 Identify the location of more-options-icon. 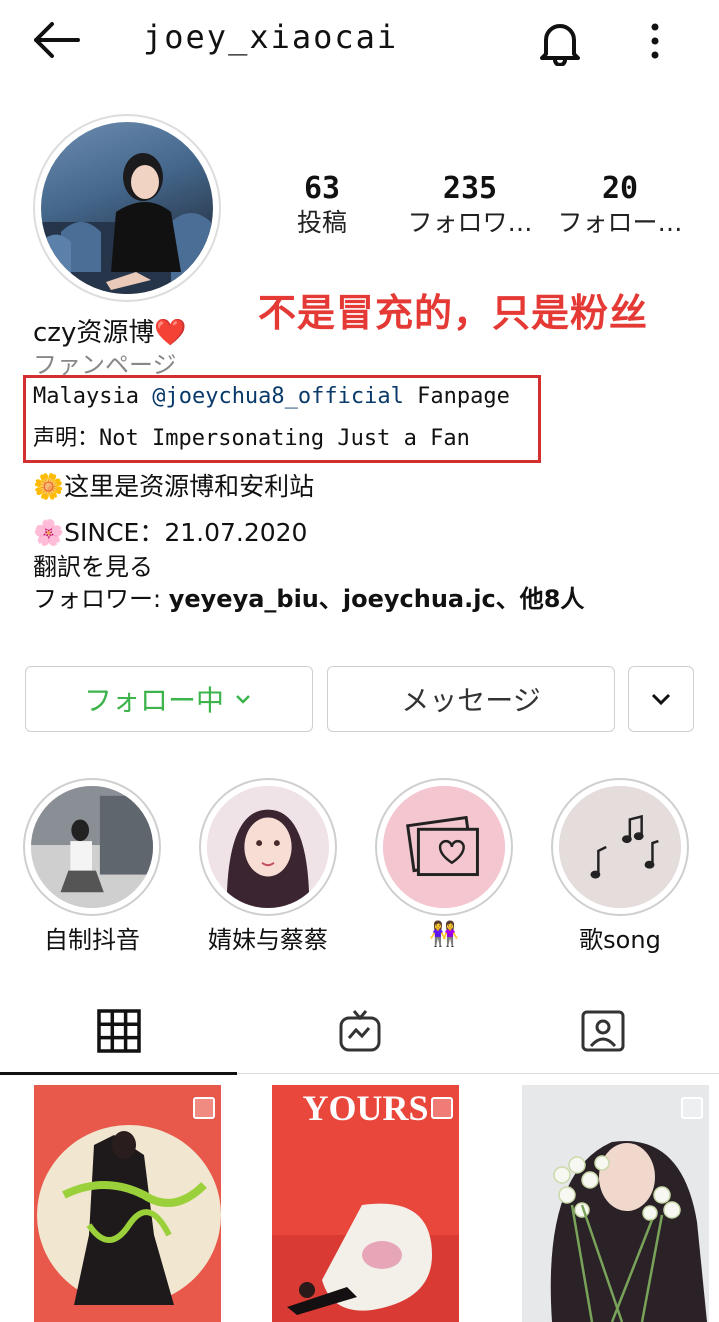
(655, 41).